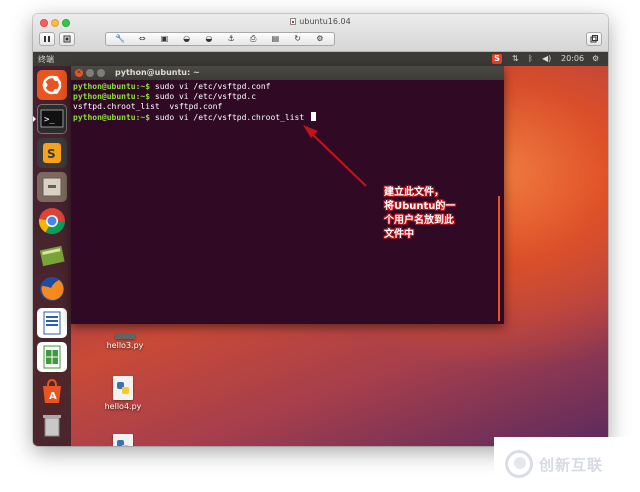 The image size is (640, 492). Describe the element at coordinates (419, 214) in the screenshot. I see `annotation-text: 建立此文件， 将Ubuntu的一 个用户名放到此 文件中` at that location.